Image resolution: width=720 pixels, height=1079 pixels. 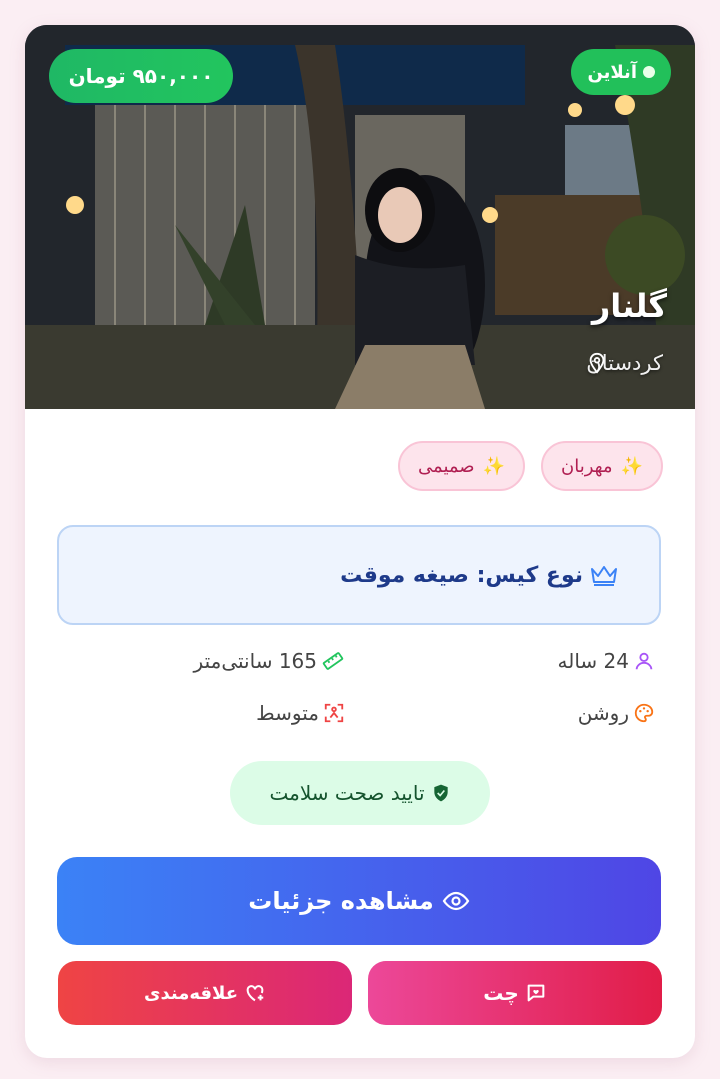 I want to click on trait-tag-label: مهربان, so click(x=586, y=466).